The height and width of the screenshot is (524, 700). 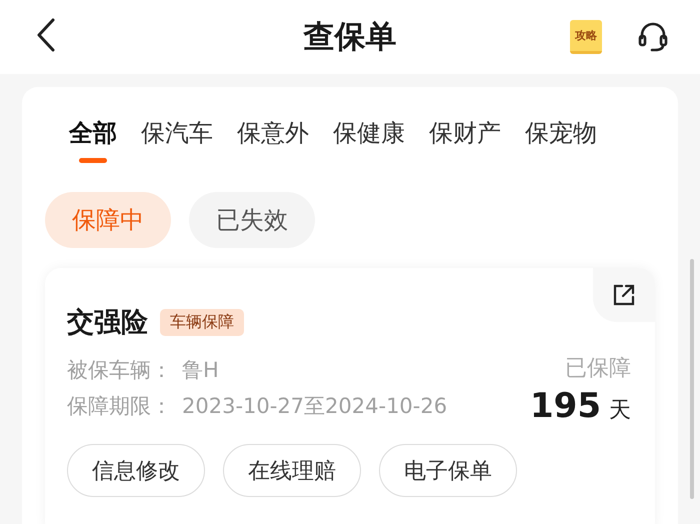 What do you see at coordinates (620, 411) in the screenshot?
I see `days-unit: 天` at bounding box center [620, 411].